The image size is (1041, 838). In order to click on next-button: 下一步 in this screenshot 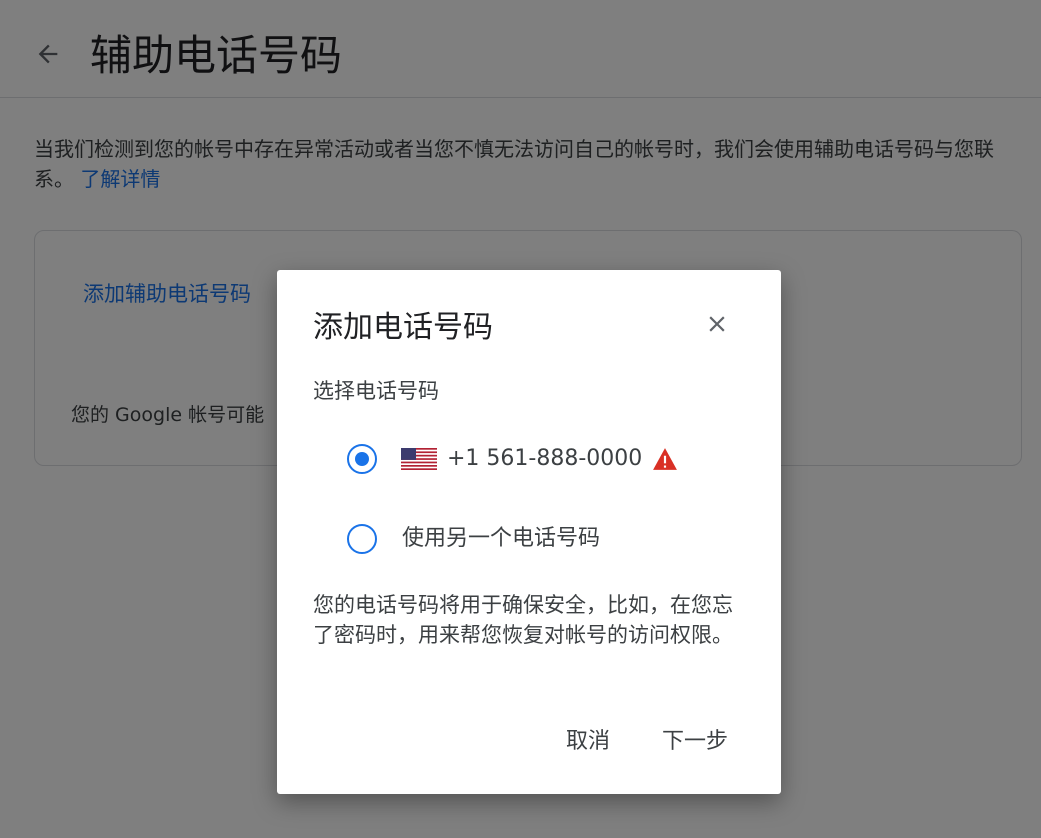, I will do `click(695, 742)`.